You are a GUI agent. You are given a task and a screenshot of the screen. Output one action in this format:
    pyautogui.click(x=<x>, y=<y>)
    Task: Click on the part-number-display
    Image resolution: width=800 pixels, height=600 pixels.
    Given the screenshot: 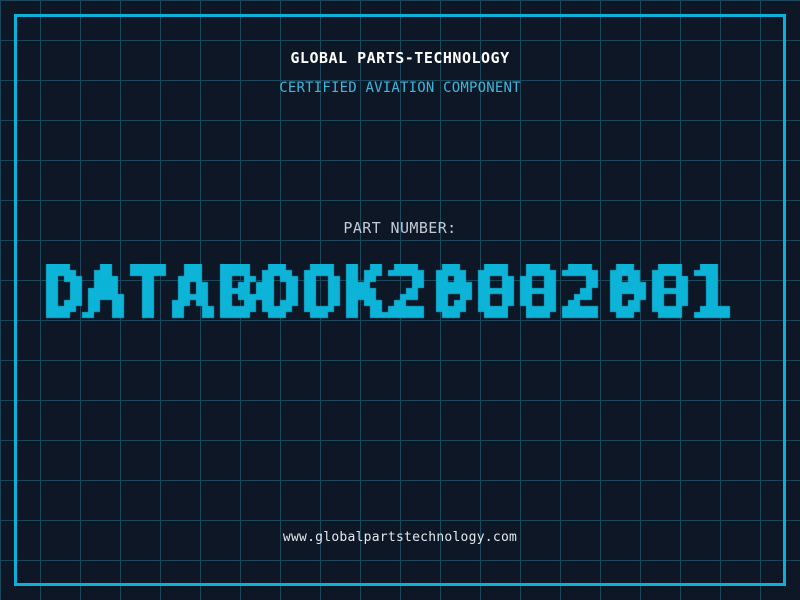 What is the action you would take?
    pyautogui.click(x=400, y=300)
    